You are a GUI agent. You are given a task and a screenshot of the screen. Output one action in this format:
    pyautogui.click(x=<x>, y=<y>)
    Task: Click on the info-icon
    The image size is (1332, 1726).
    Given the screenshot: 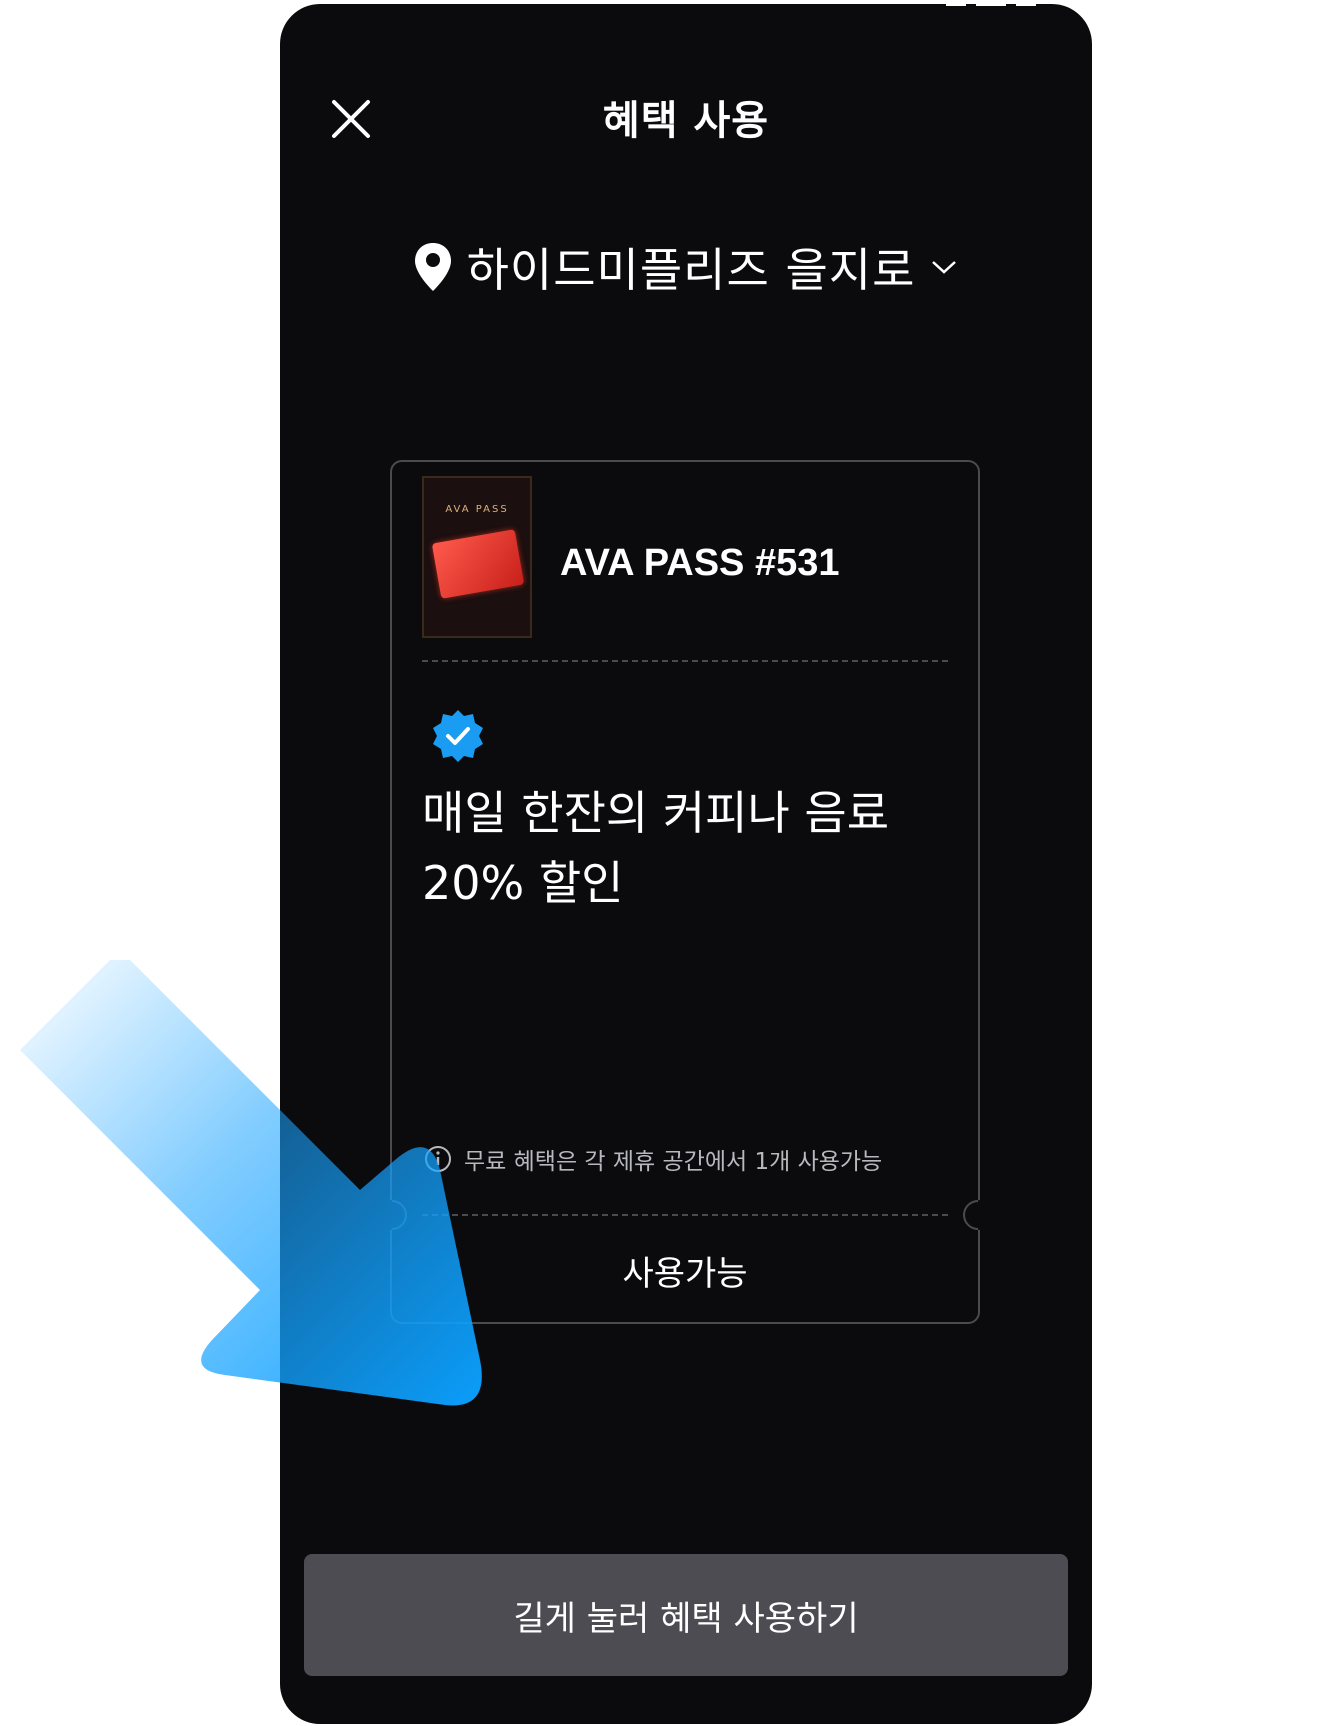 What is the action you would take?
    pyautogui.click(x=438, y=1159)
    